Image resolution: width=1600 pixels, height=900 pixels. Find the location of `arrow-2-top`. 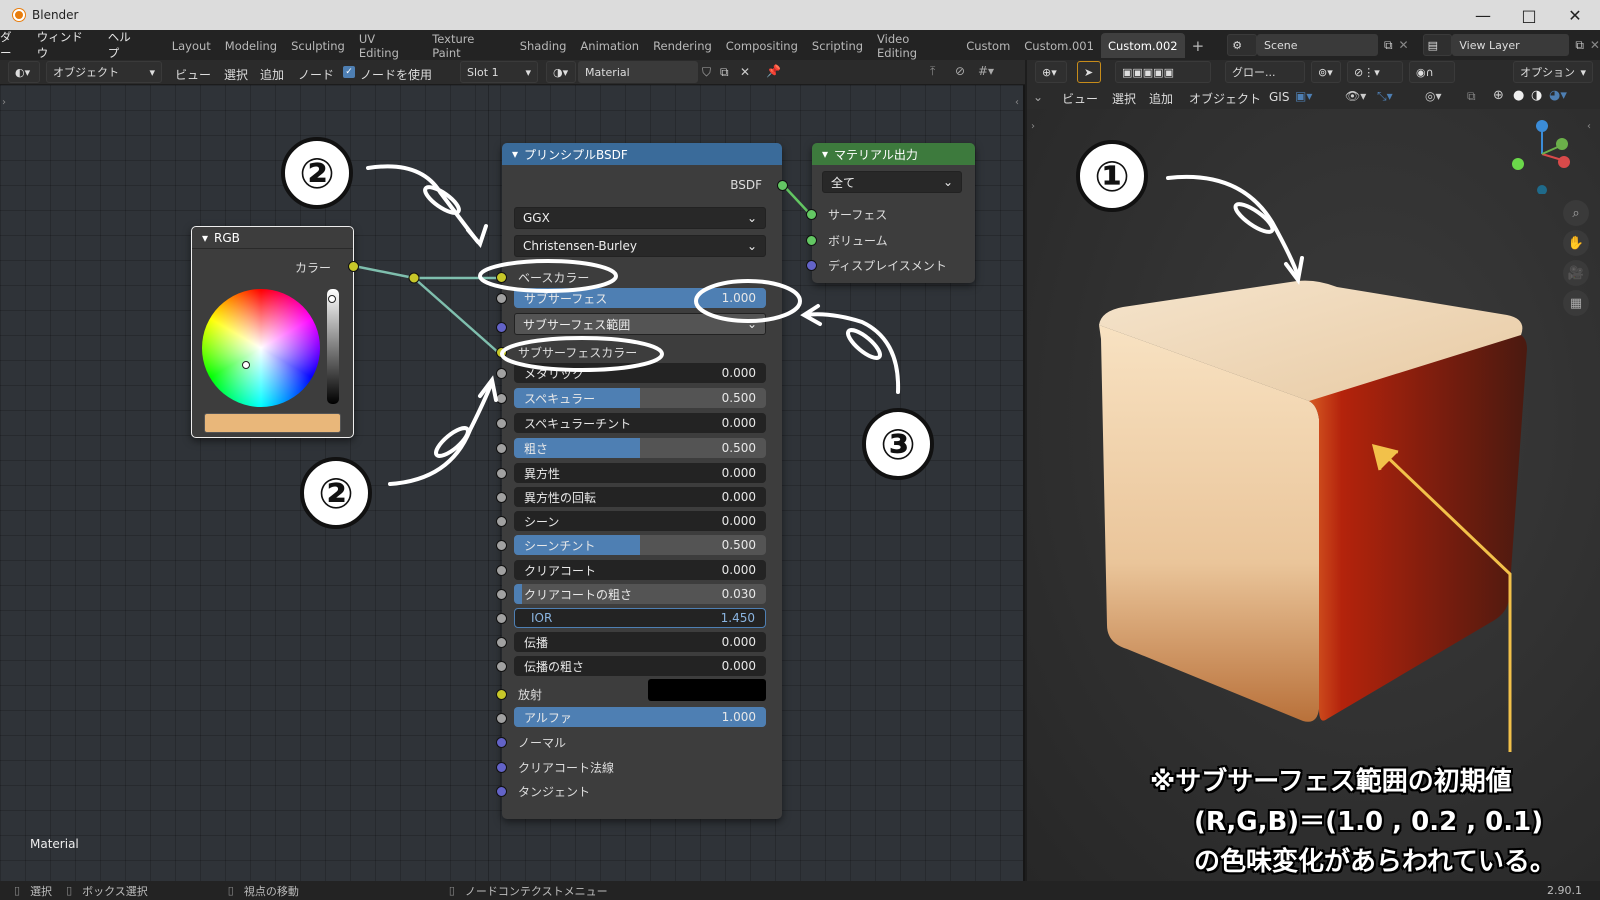

arrow-2-top is located at coordinates (423, 204).